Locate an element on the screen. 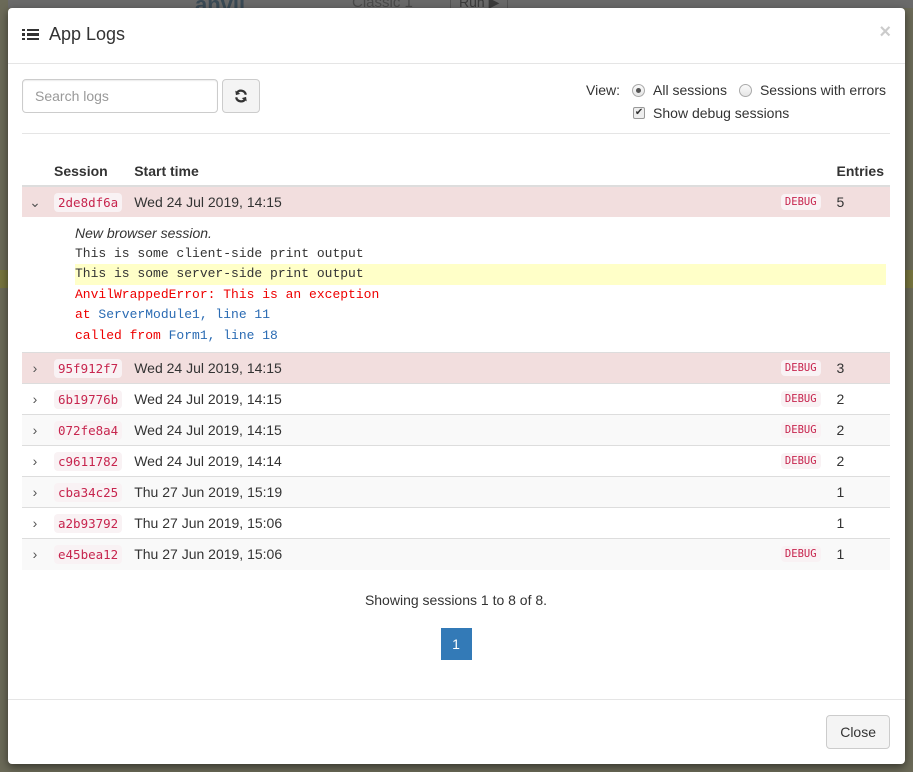 Image resolution: width=913 pixels, height=772 pixels. log-client-print: This is some client-side print output is located at coordinates (219, 253).